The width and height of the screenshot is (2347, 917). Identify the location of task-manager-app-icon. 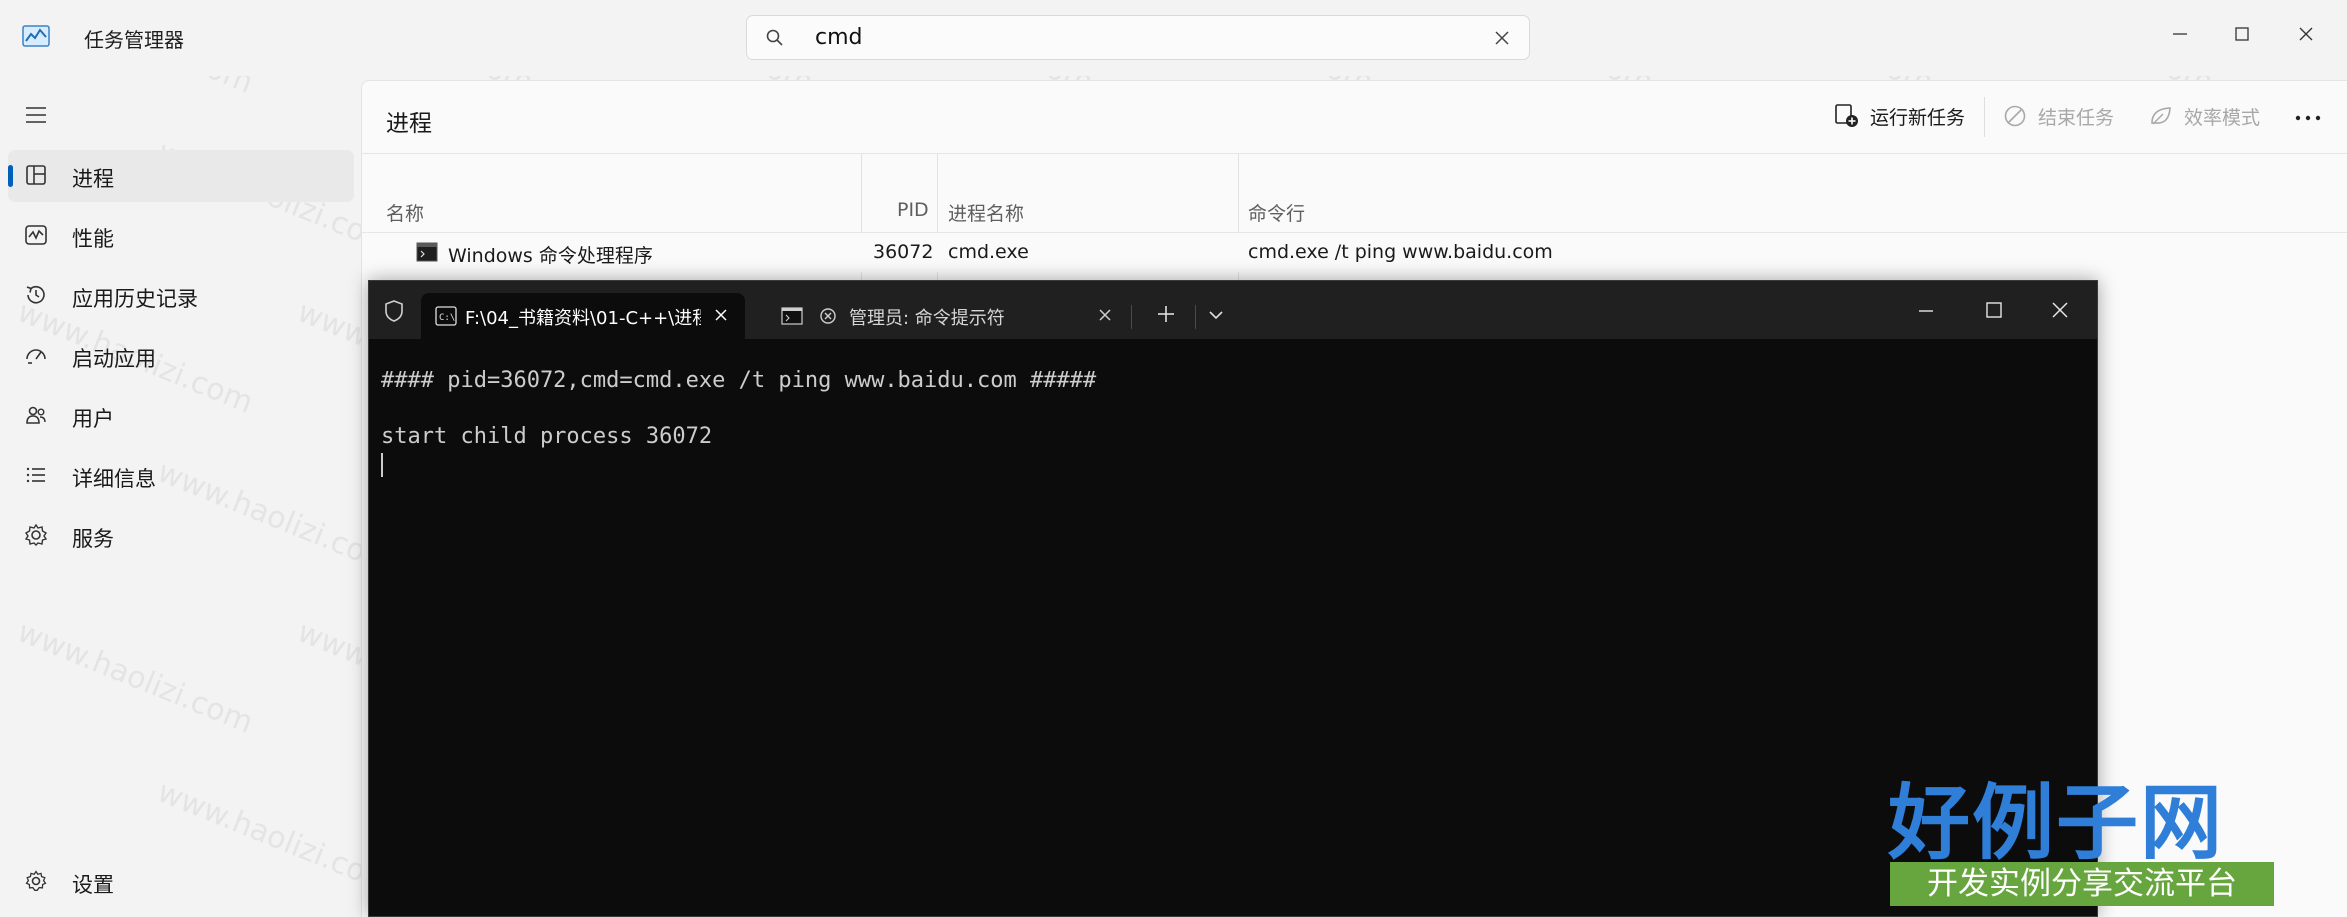
(36, 36).